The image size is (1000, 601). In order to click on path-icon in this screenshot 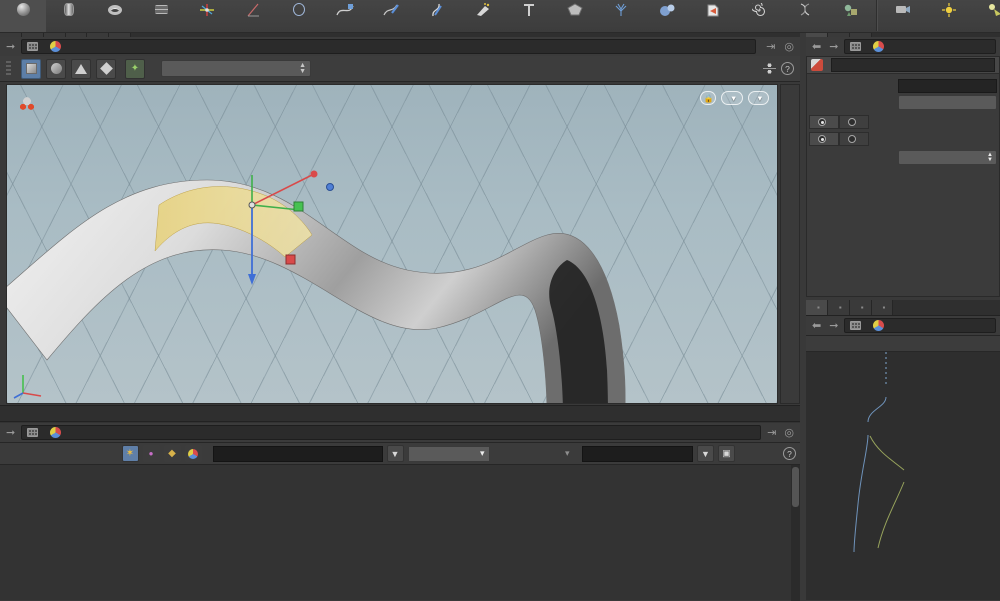, I will do `click(437, 9)`.